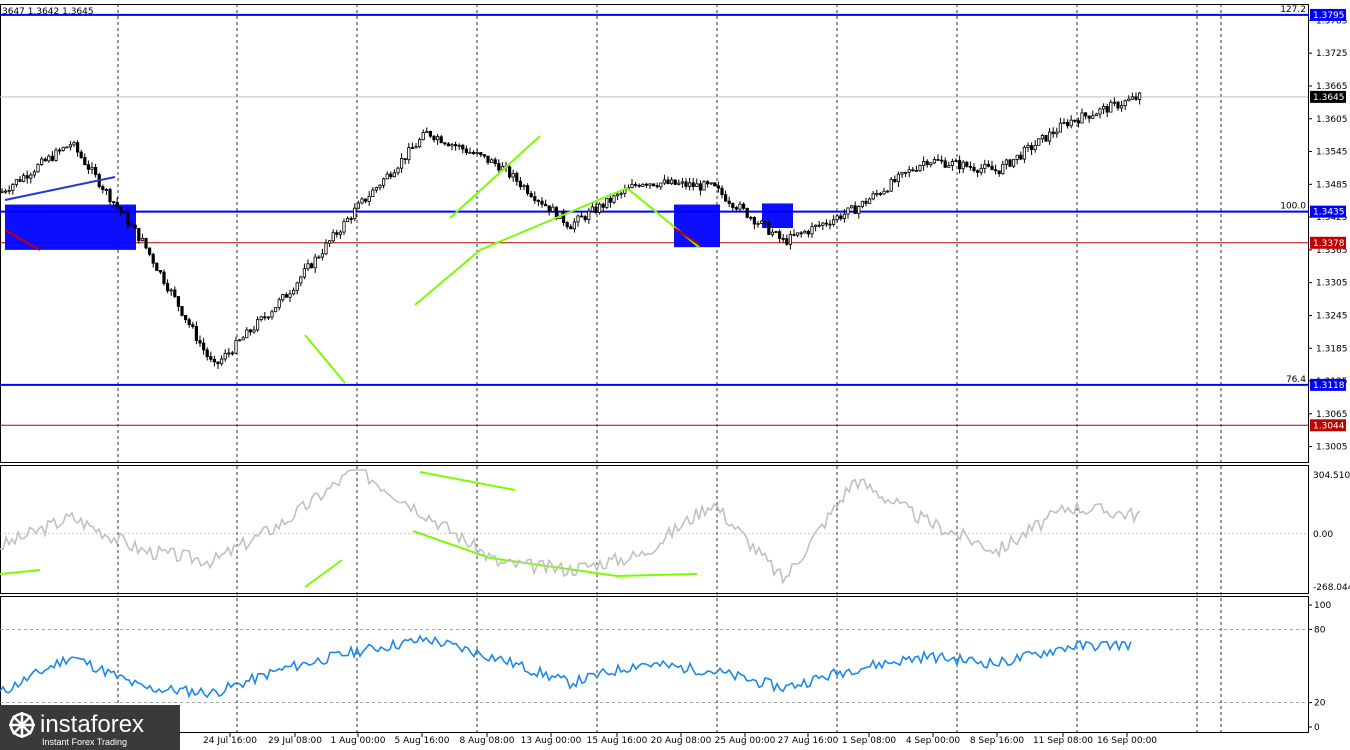 The image size is (1350, 750). What do you see at coordinates (487, 741) in the screenshot?
I see `time-label-4: 8 Aug 08:00` at bounding box center [487, 741].